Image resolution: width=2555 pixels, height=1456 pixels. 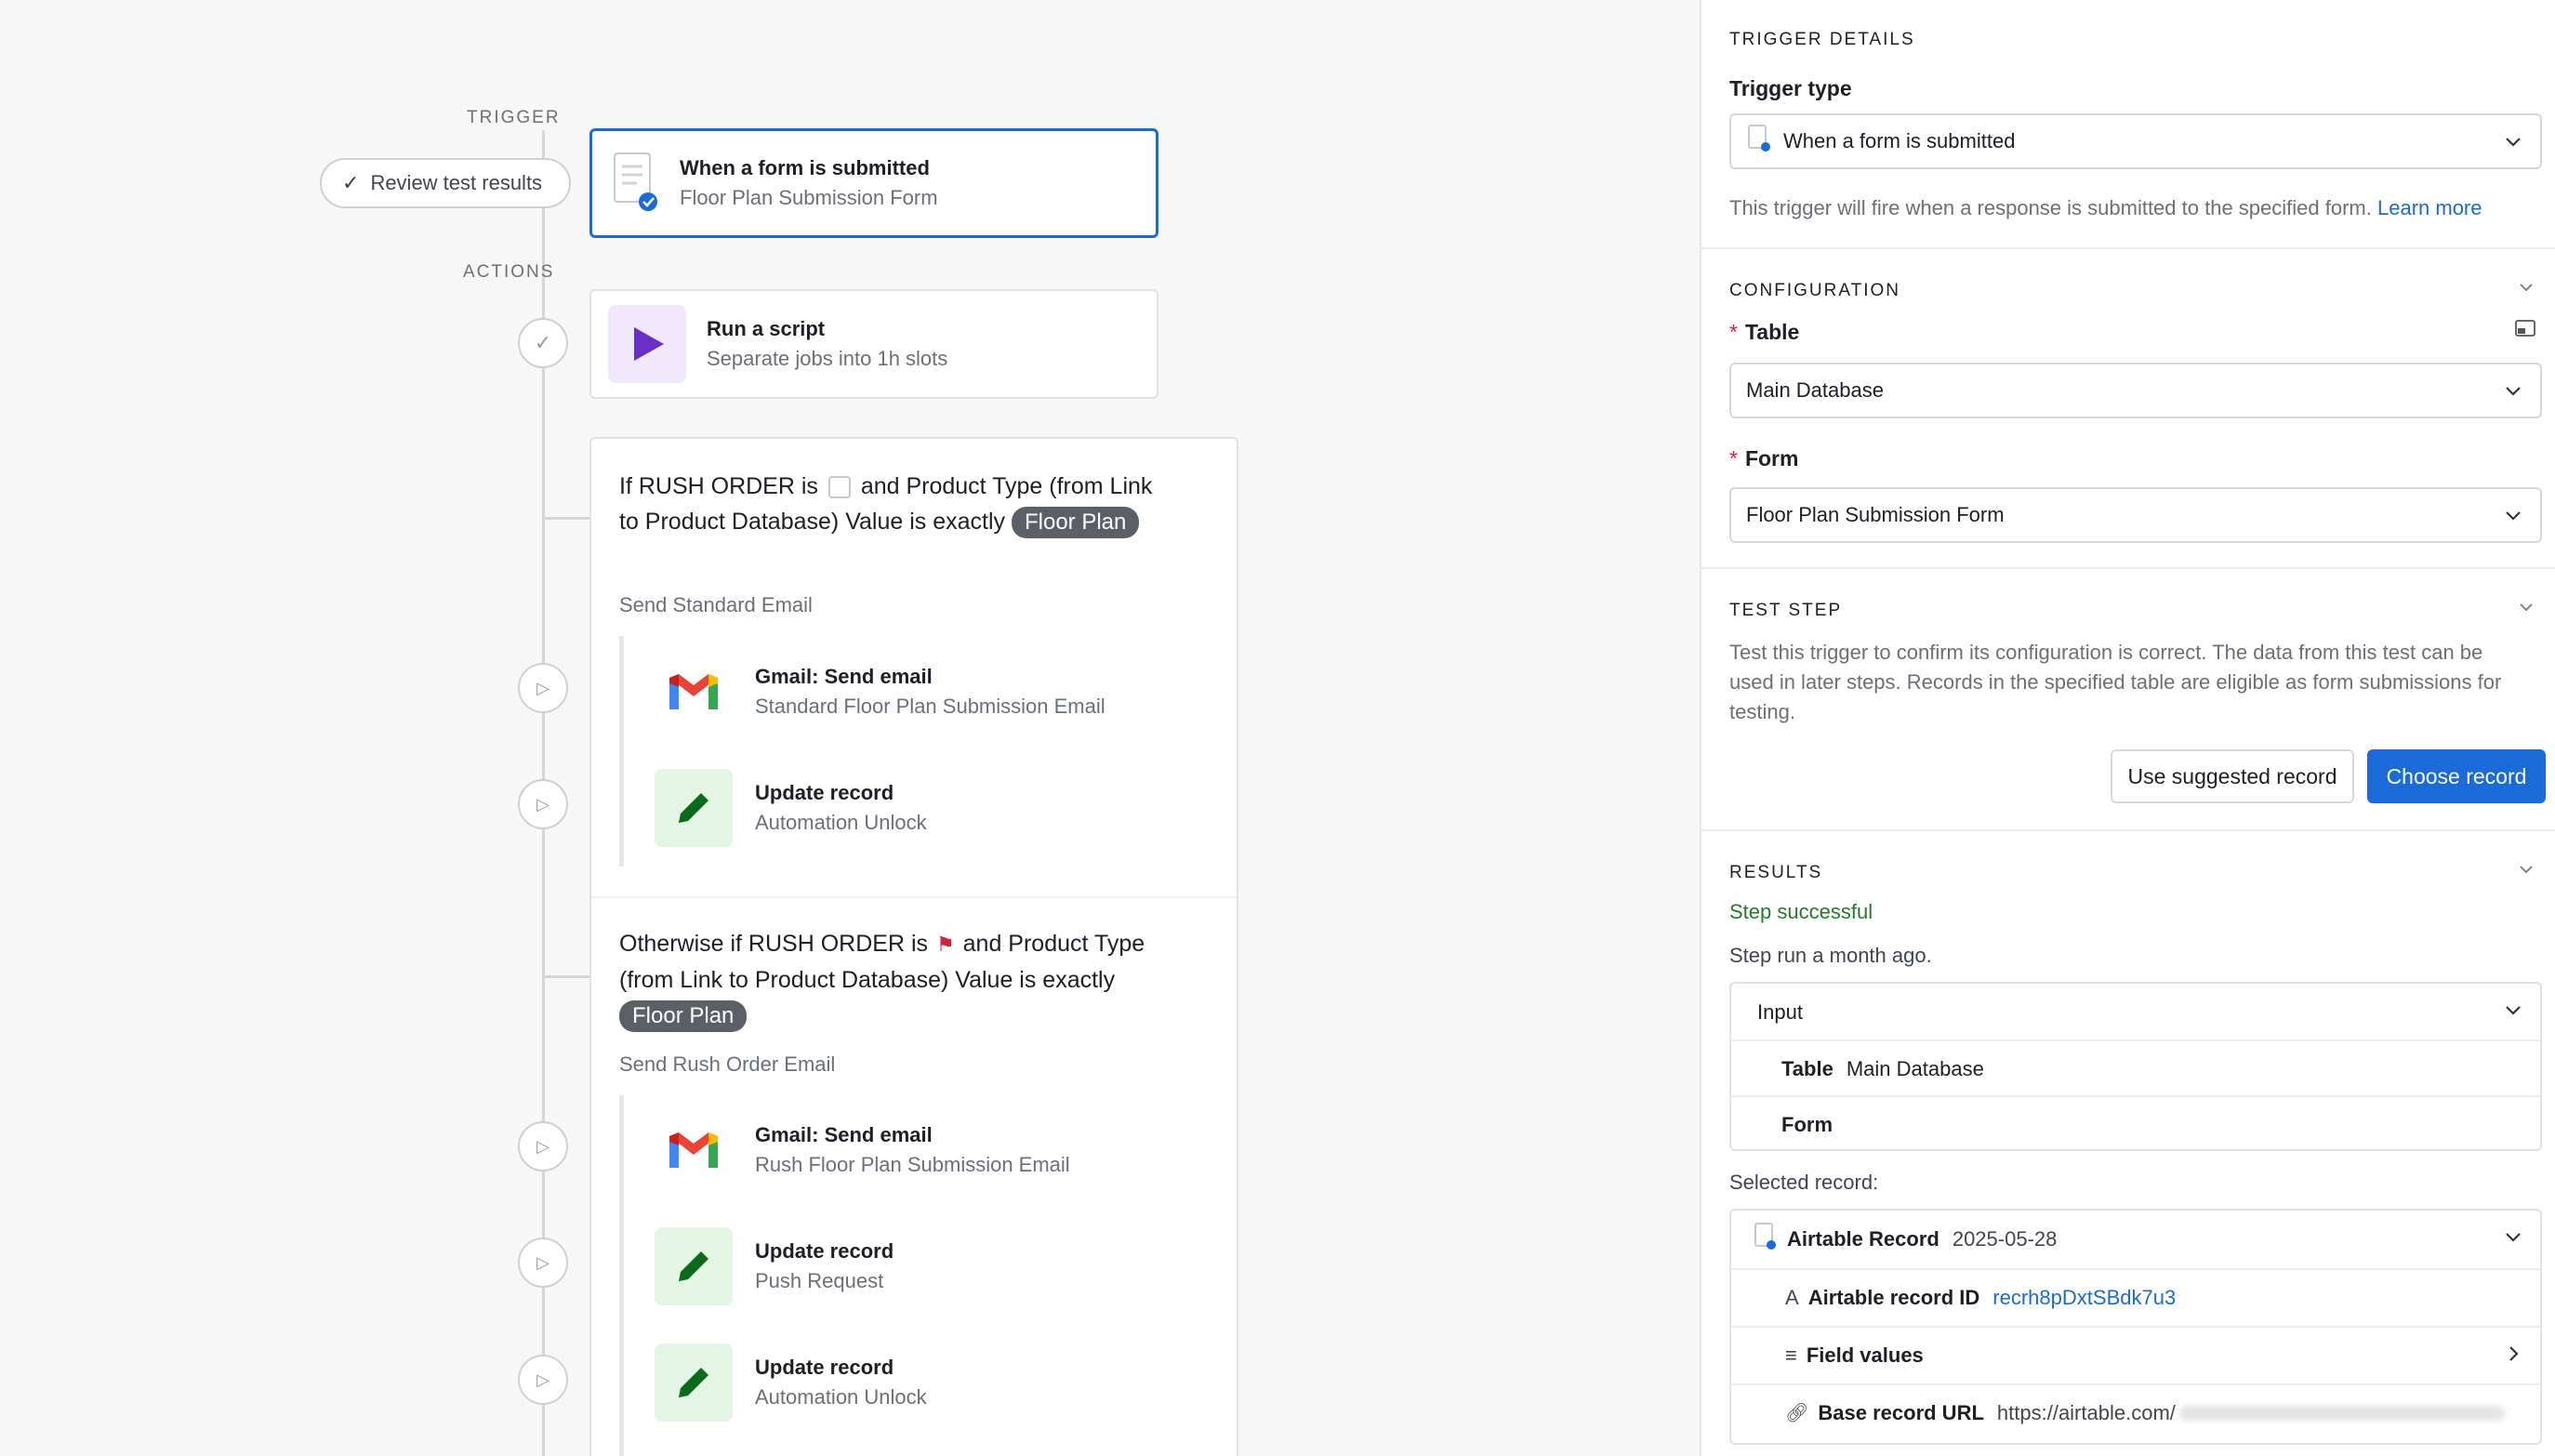 I want to click on base-url-row: 🔗︎ Base record URL https://airtable.com/, so click(x=2135, y=1411).